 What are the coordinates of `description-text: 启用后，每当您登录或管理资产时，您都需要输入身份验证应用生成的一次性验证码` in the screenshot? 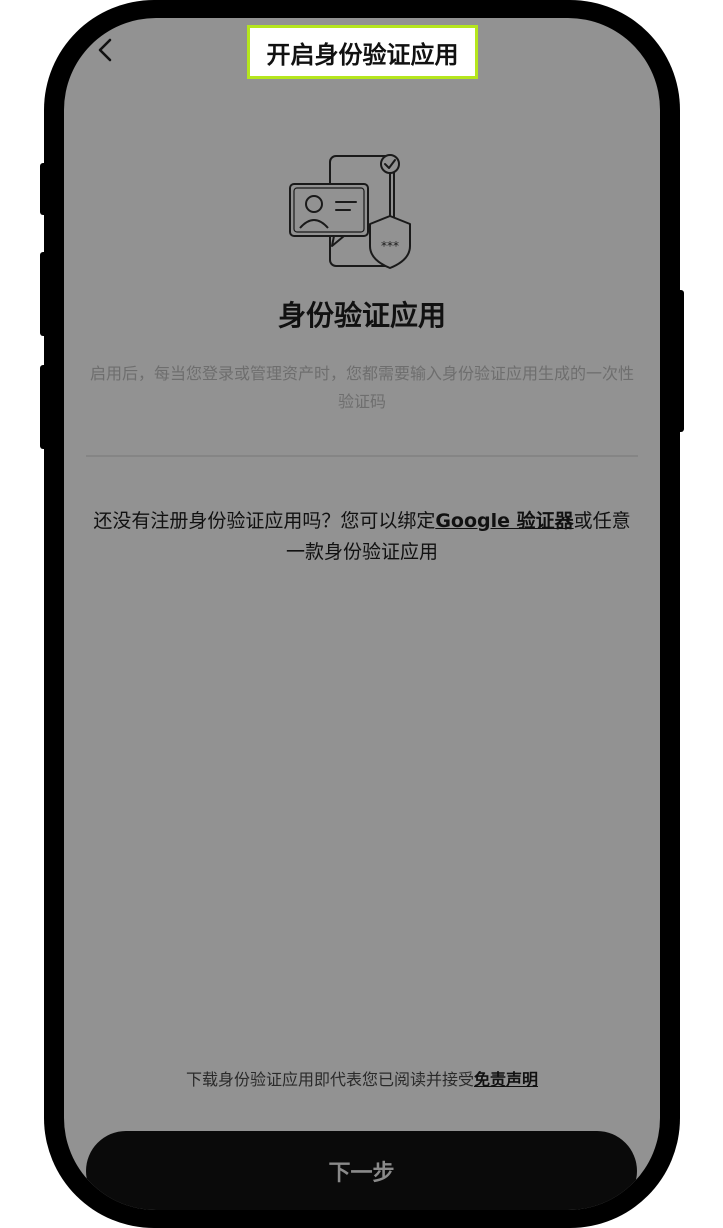 It's located at (361, 387).